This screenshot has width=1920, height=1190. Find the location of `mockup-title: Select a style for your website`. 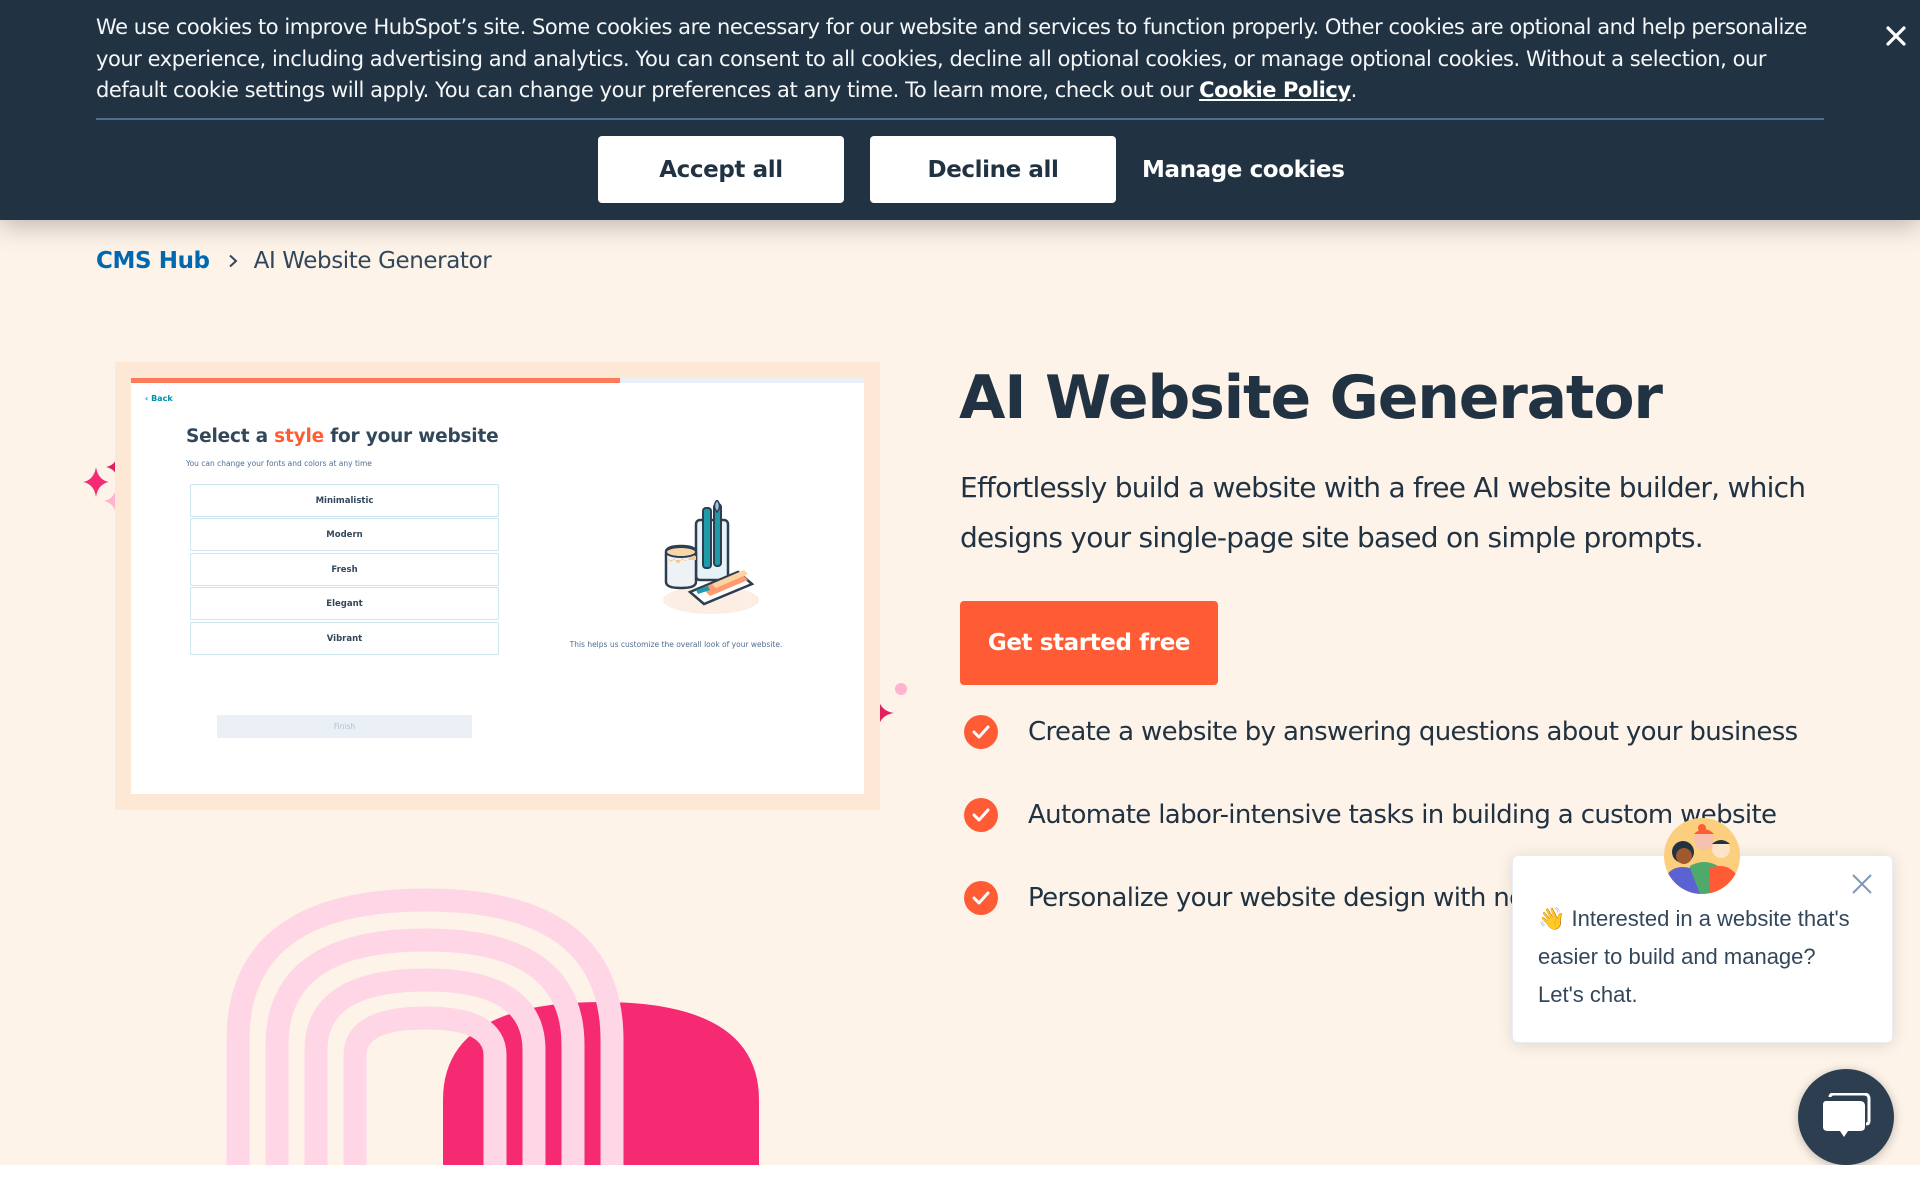

mockup-title: Select a style for your website is located at coordinates (342, 436).